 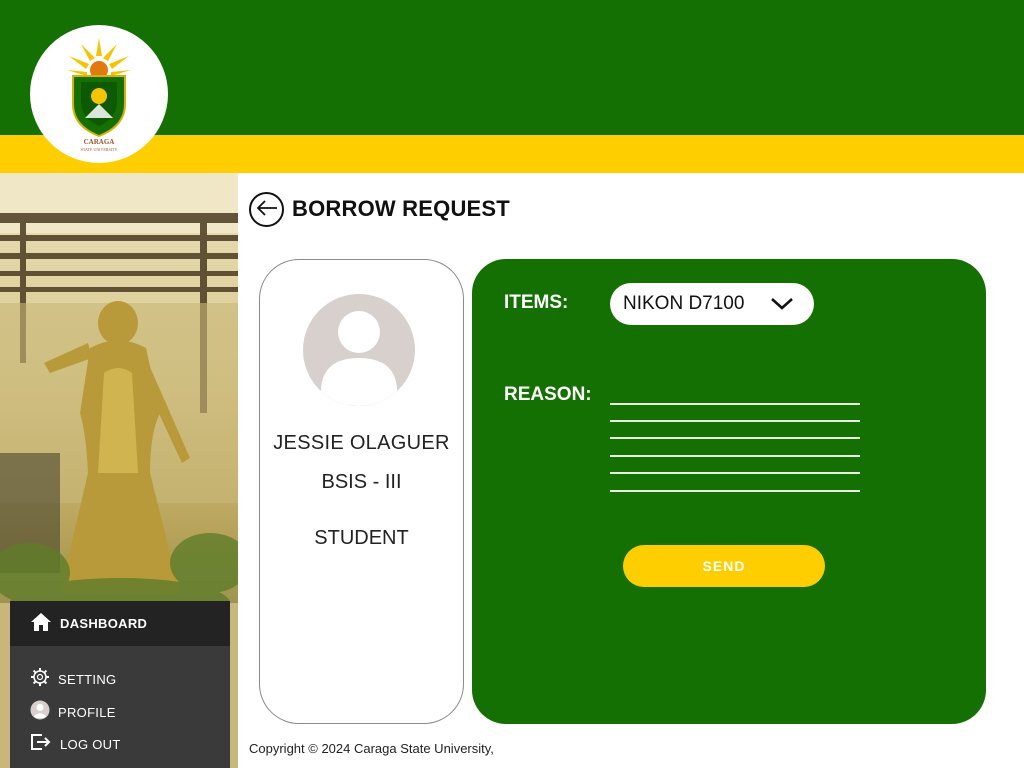 I want to click on sidebar-item-setting: SETTING, so click(x=120, y=679).